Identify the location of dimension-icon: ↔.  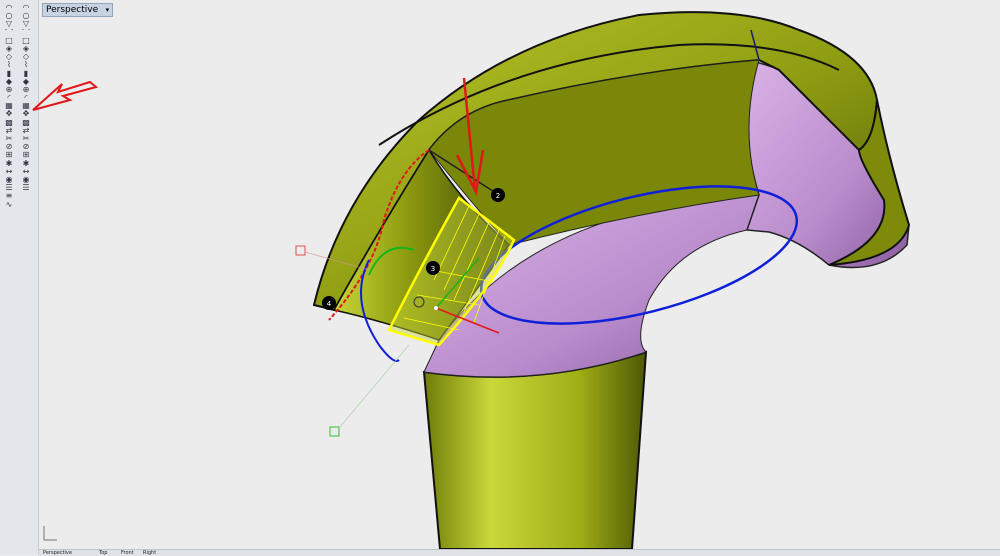
(9, 172).